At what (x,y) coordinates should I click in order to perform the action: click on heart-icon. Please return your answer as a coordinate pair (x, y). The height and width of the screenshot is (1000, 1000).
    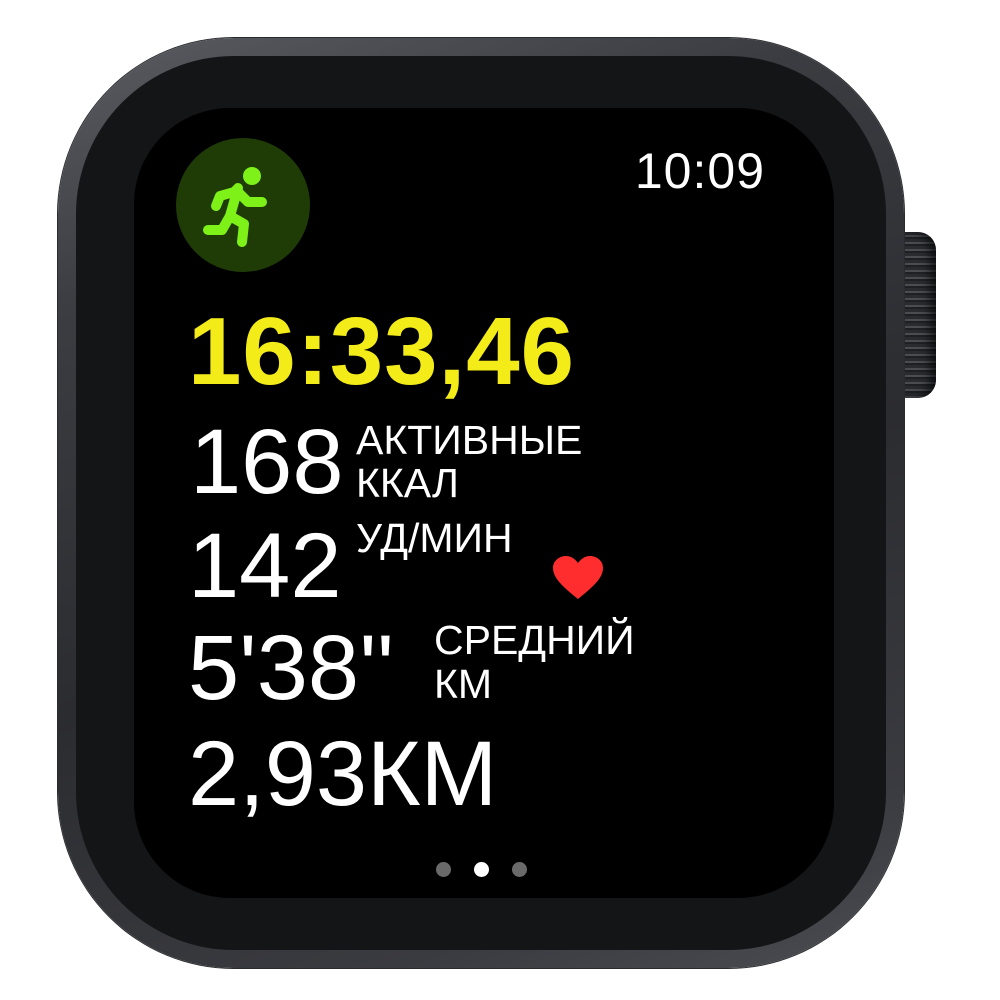
    Looking at the image, I should click on (578, 577).